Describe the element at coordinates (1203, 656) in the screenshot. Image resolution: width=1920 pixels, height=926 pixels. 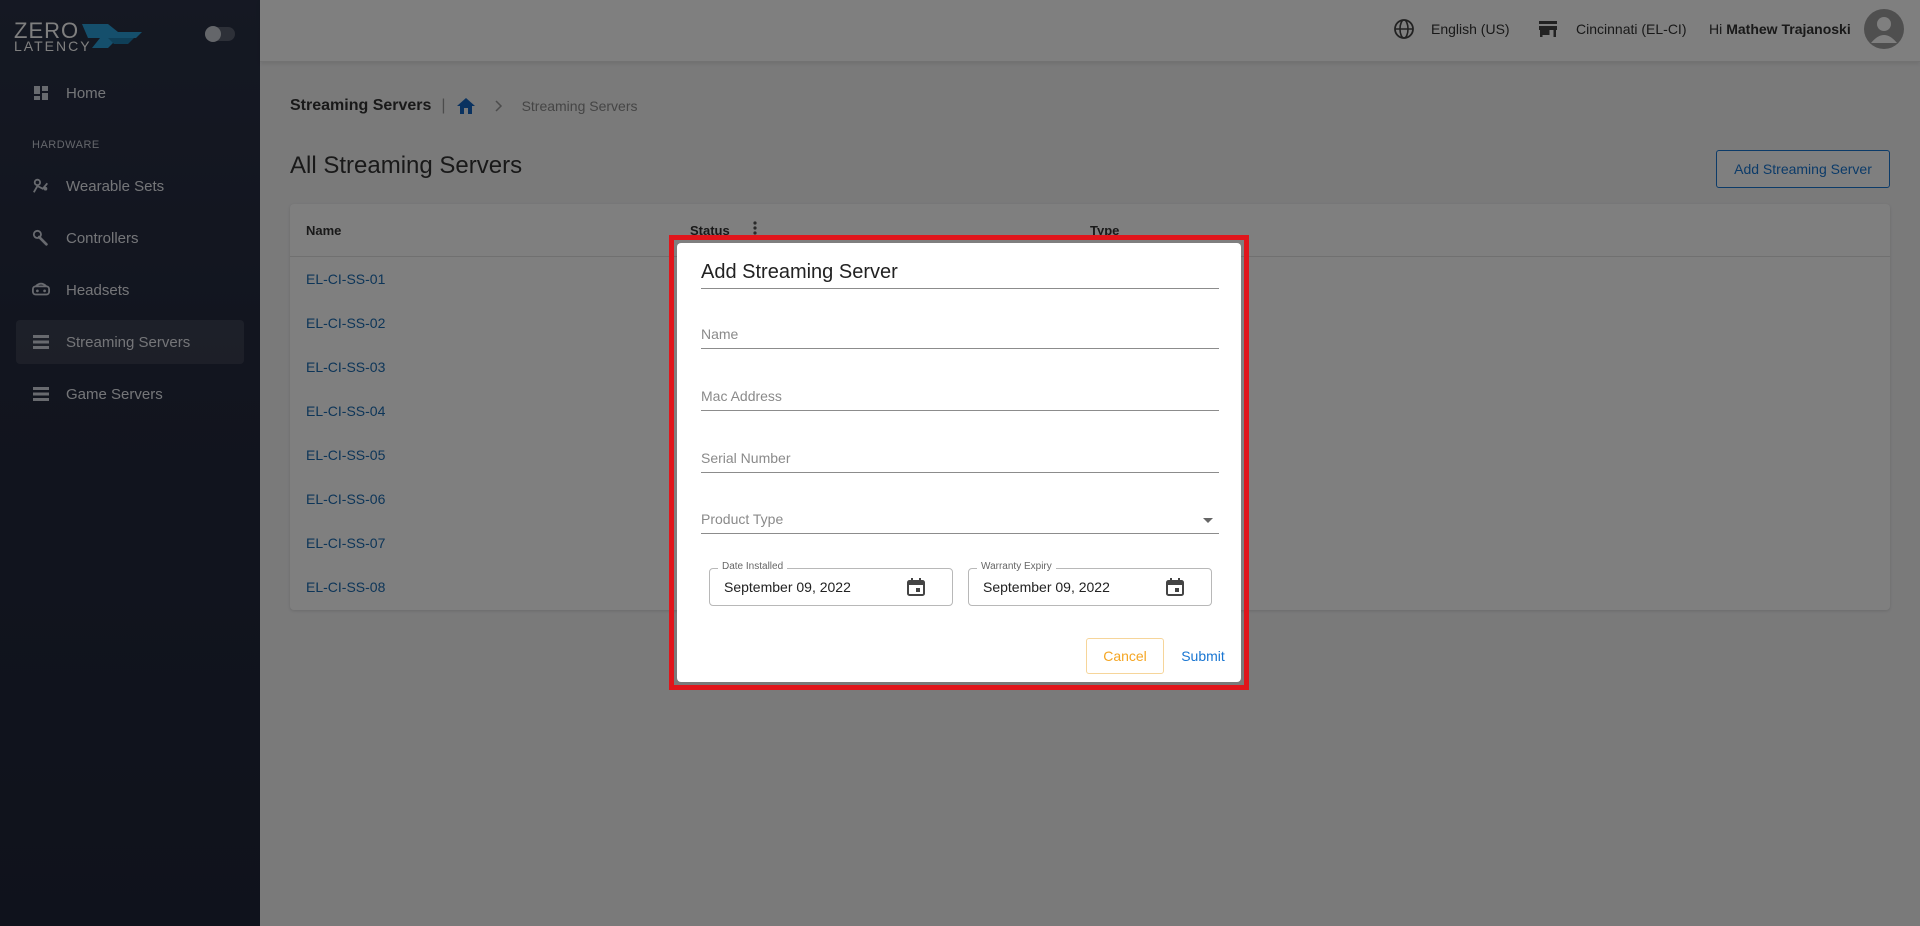
I see `submit-button: Submit` at that location.